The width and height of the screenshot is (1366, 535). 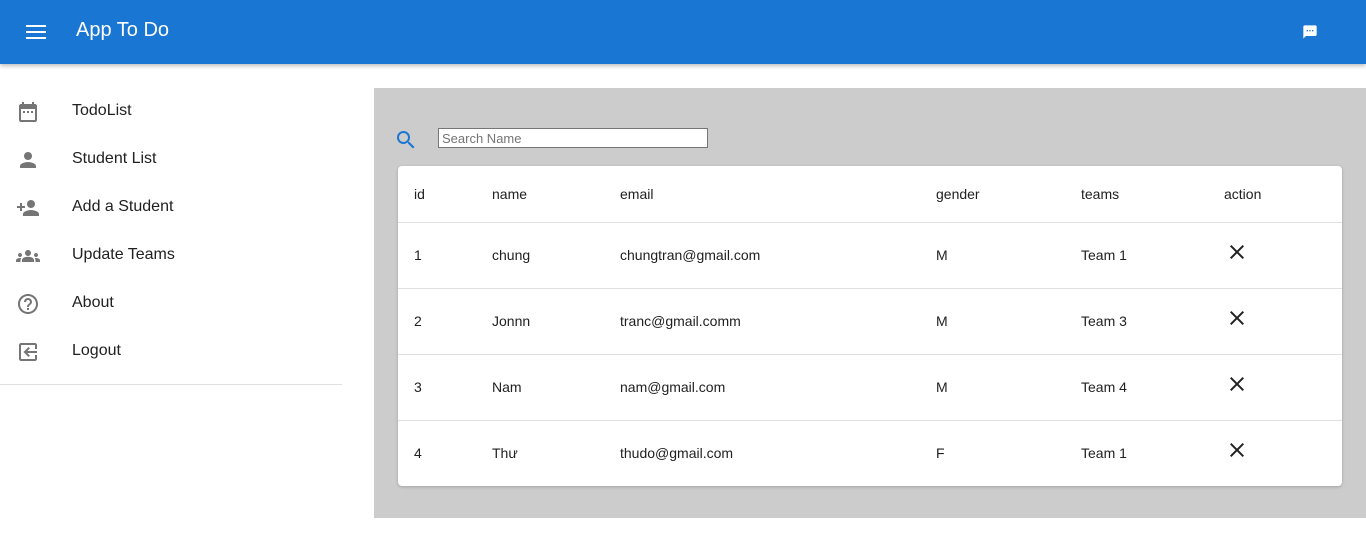 What do you see at coordinates (418, 453) in the screenshot?
I see `cell-id: 4` at bounding box center [418, 453].